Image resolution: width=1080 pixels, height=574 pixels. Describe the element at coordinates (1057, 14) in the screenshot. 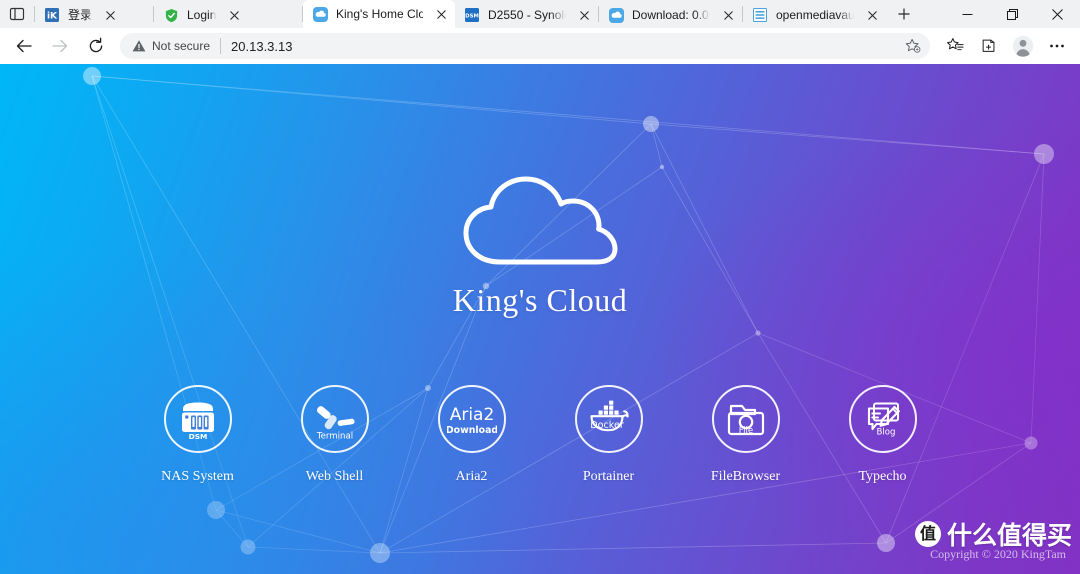

I see `close-window-button` at that location.